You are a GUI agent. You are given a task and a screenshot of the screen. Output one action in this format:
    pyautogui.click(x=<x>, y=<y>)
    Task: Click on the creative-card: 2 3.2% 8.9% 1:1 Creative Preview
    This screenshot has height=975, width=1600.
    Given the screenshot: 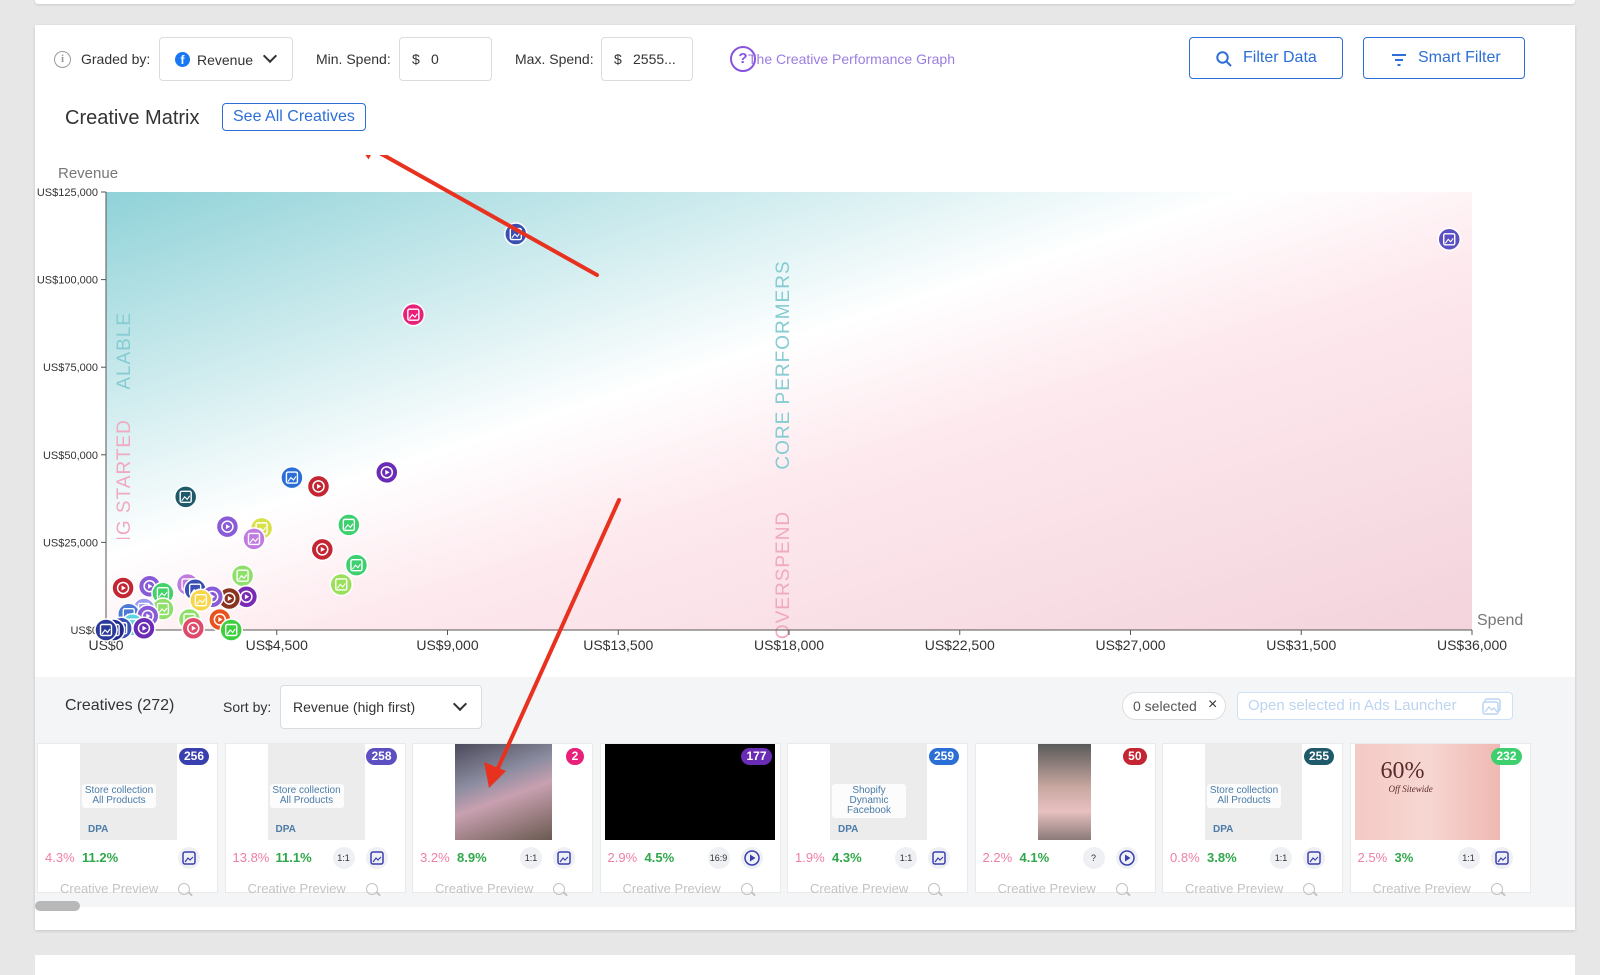 What is the action you would take?
    pyautogui.click(x=502, y=819)
    